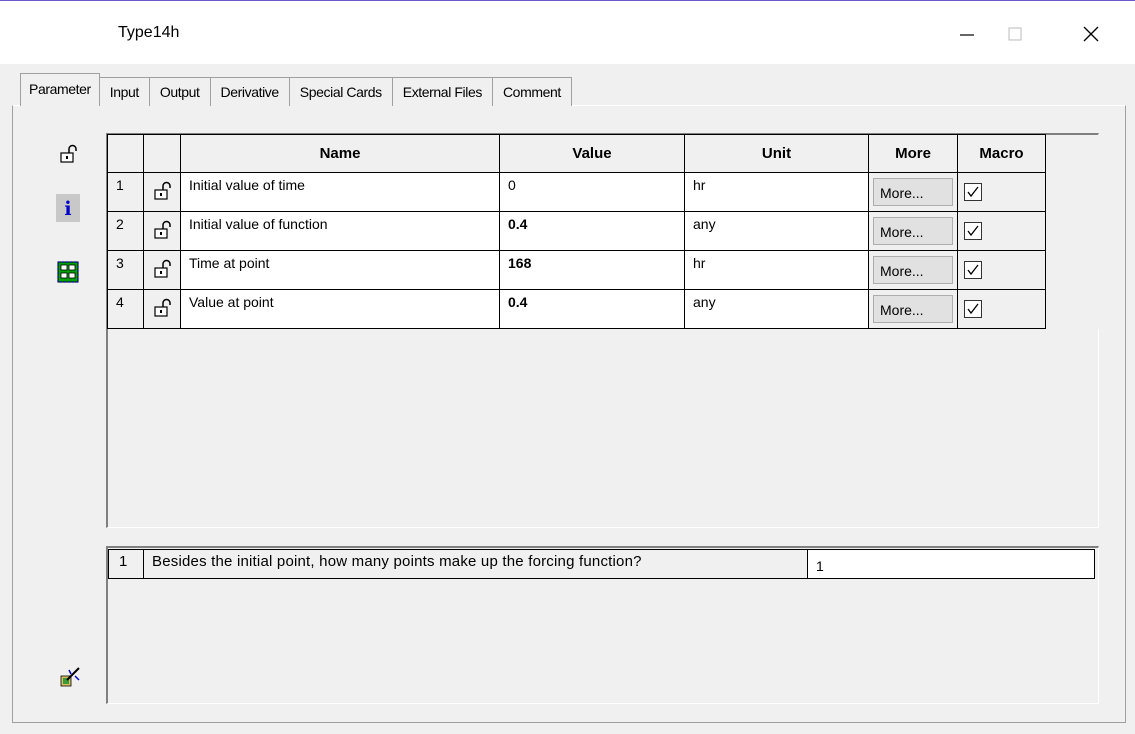  I want to click on info-icon: i, so click(67, 208).